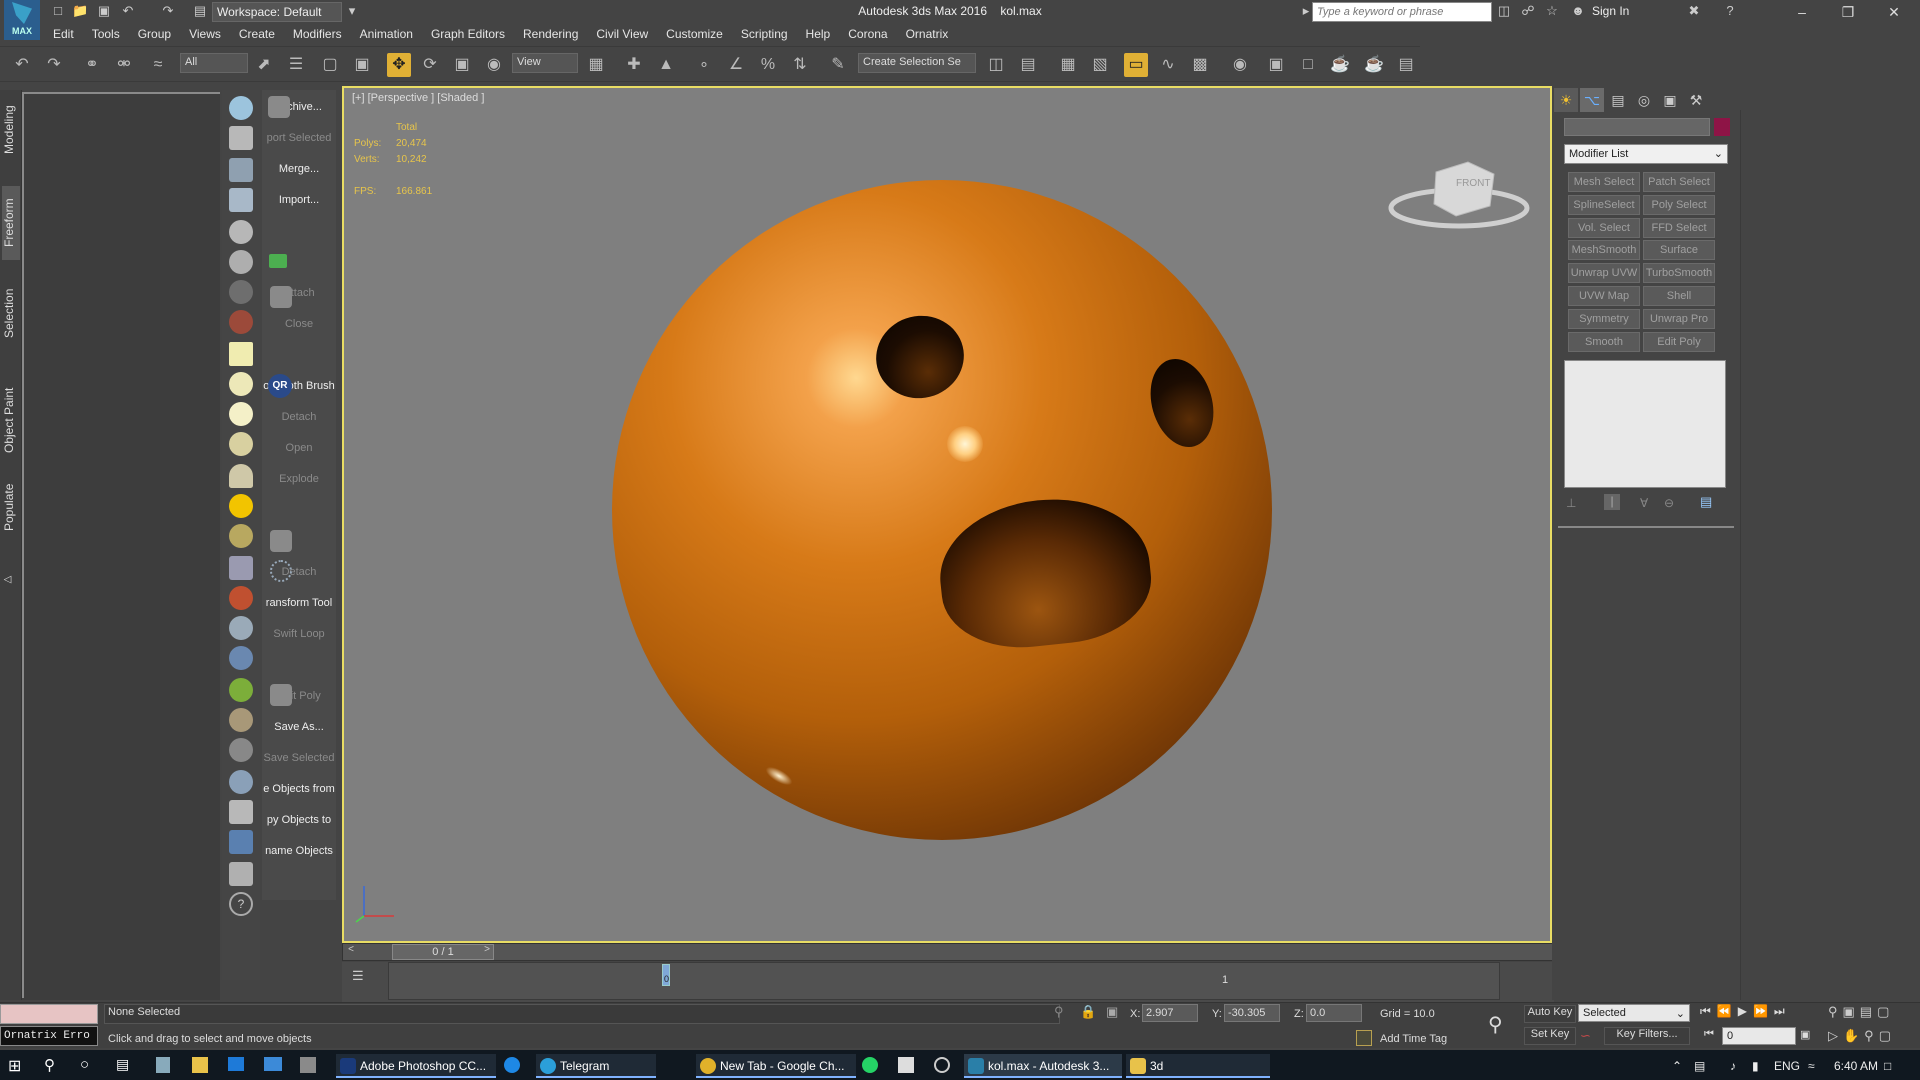  Describe the element at coordinates (1733, 1066) in the screenshot. I see `volume-icon: ♪` at that location.